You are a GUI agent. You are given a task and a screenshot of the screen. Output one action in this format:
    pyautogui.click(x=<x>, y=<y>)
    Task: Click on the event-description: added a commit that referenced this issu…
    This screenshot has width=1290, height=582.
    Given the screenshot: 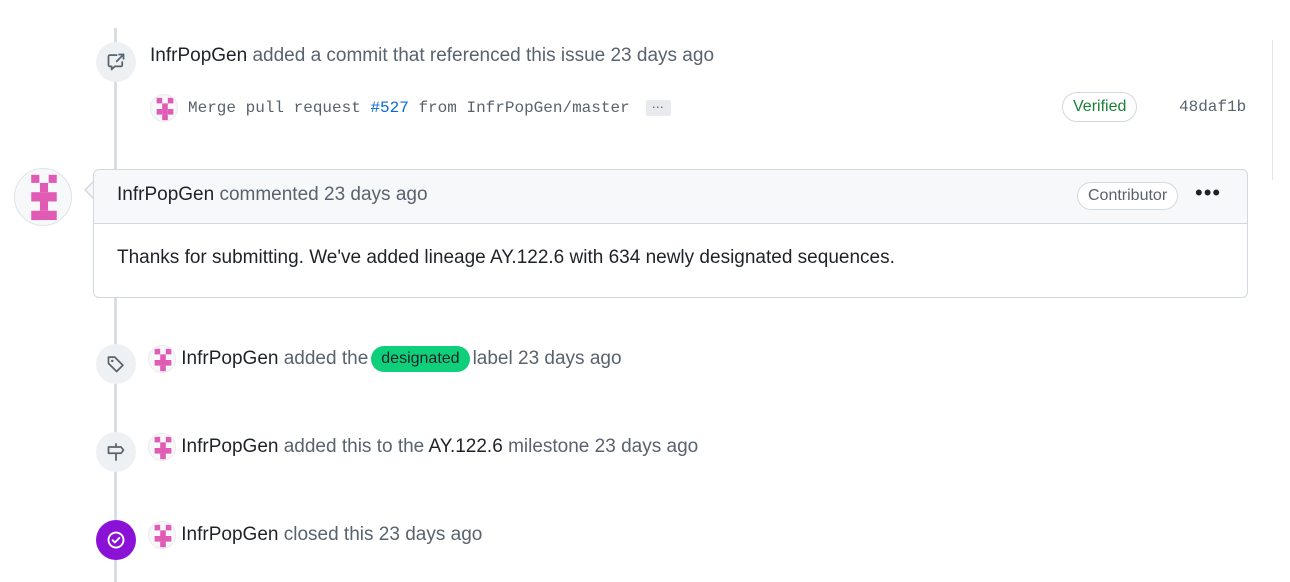 What is the action you would take?
    pyautogui.click(x=429, y=55)
    